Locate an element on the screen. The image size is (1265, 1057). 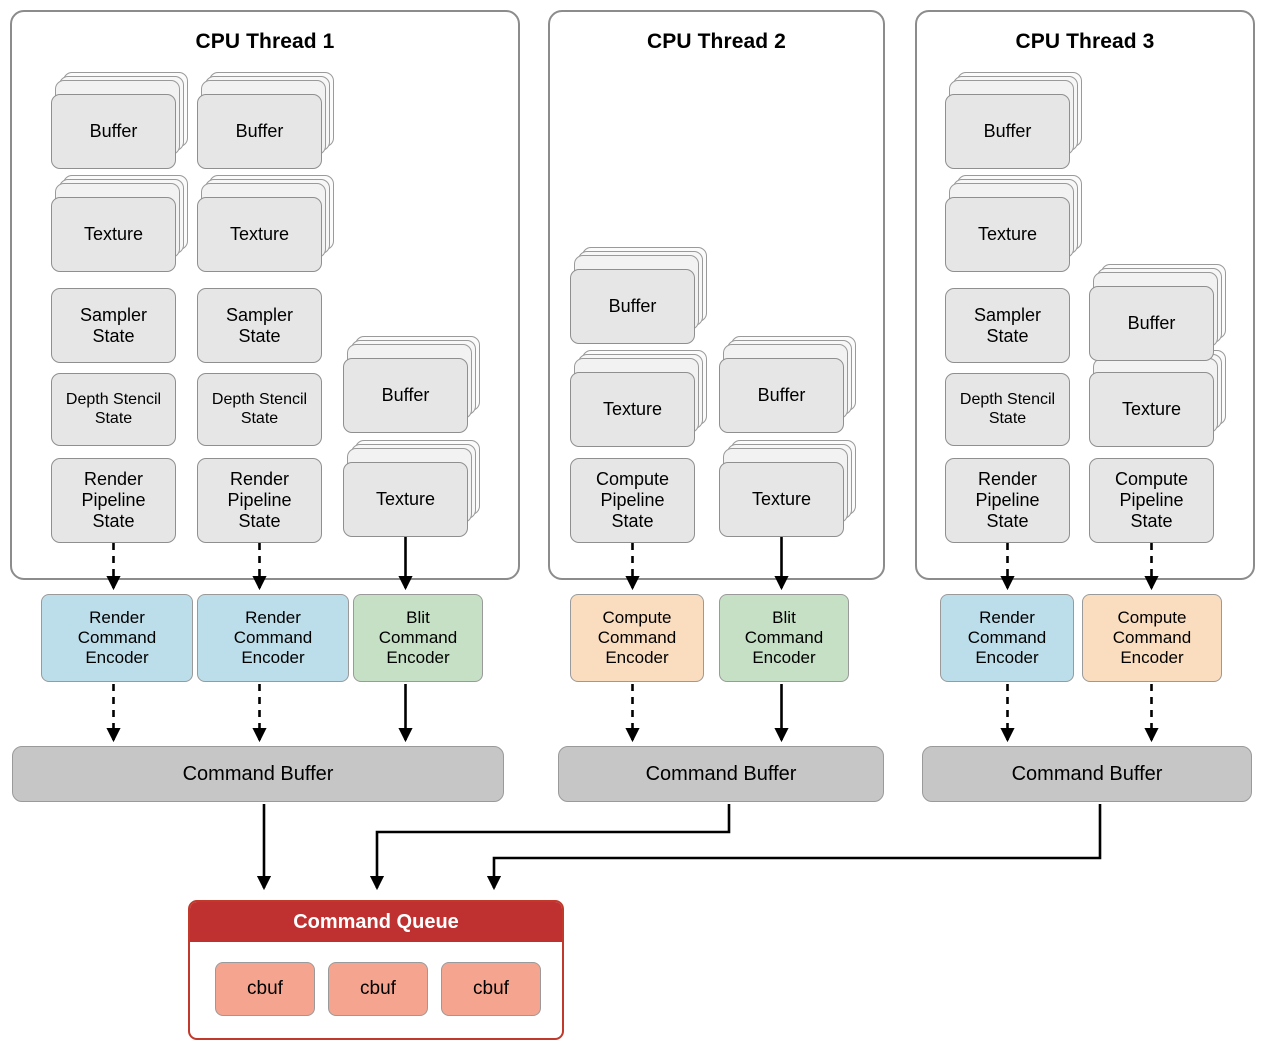
thread-title: CPU Thread 2 is located at coordinates (716, 41).